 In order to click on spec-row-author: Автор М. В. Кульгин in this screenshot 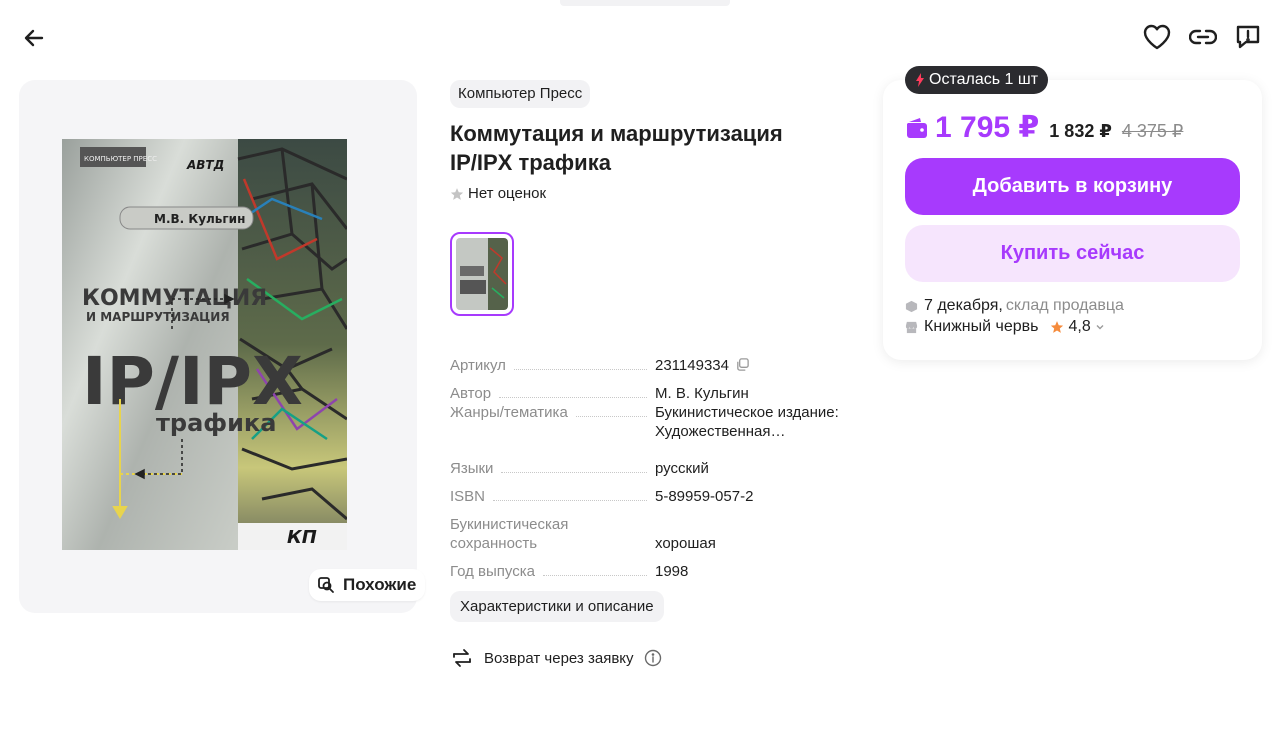, I will do `click(655, 389)`.